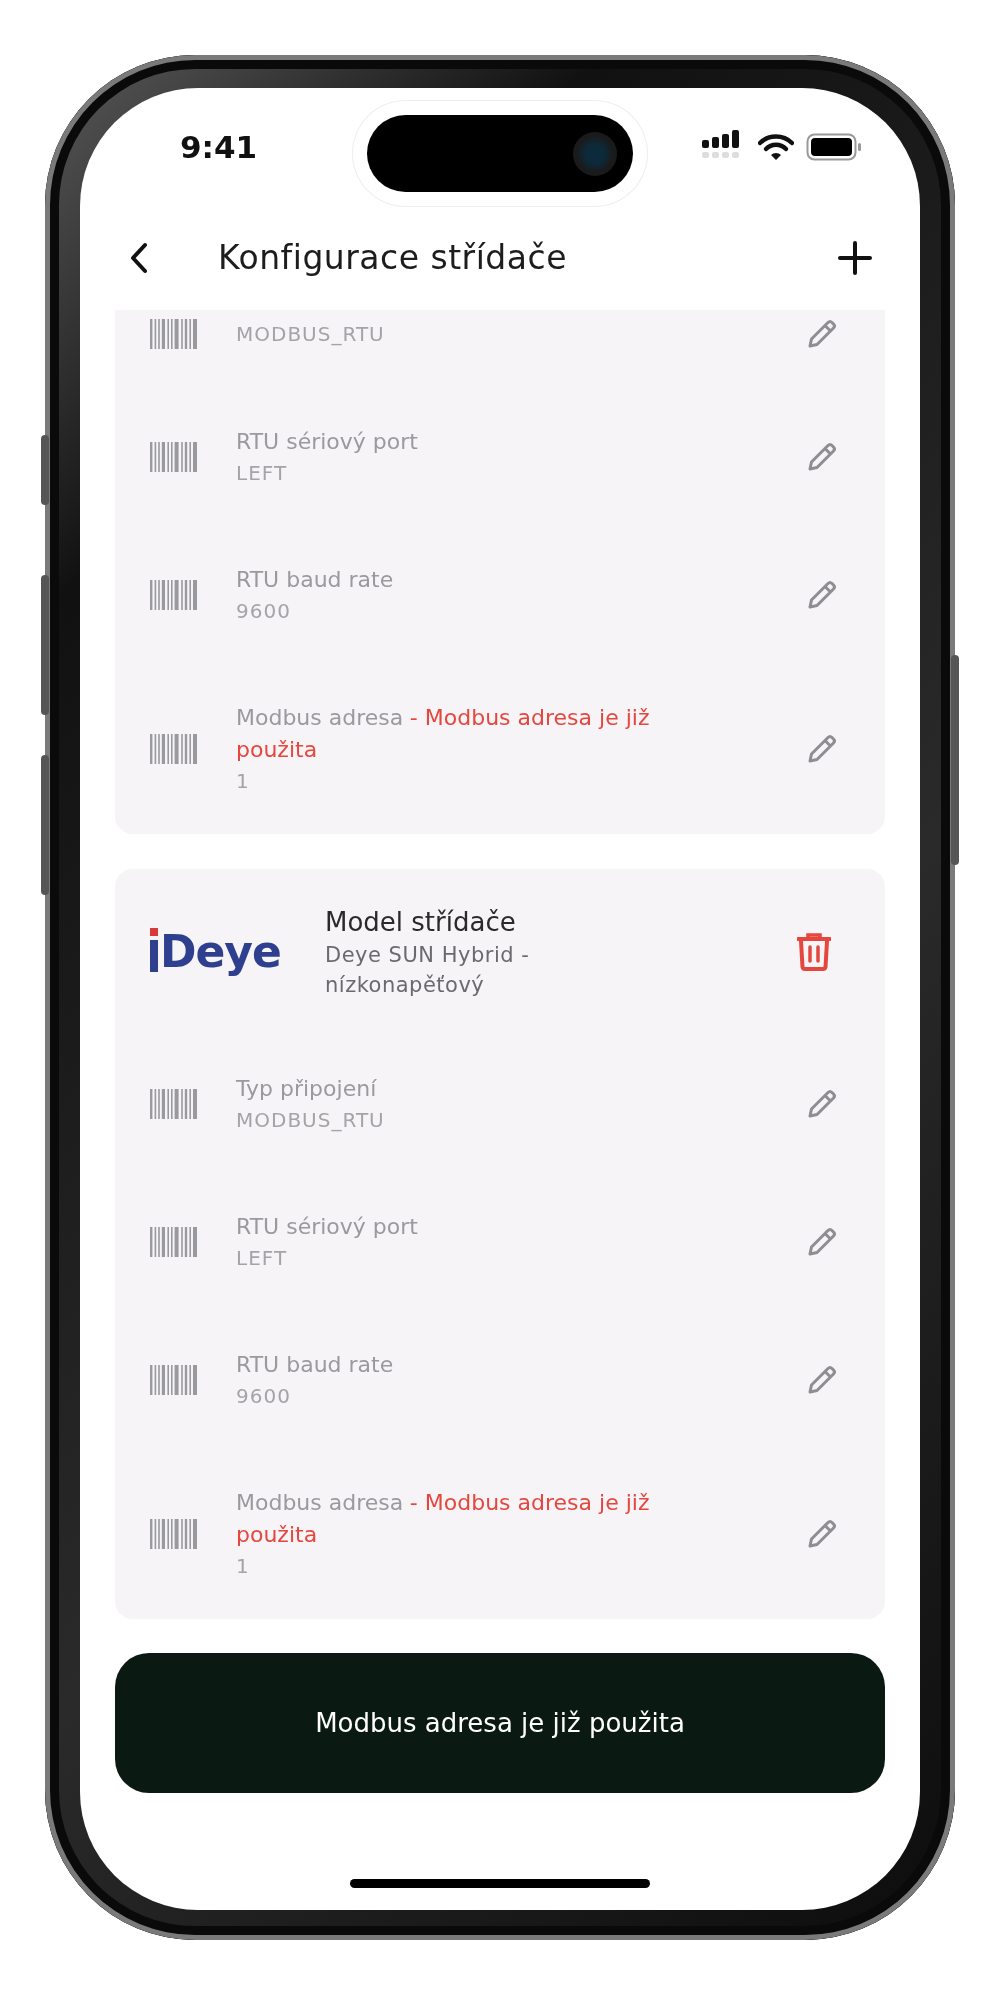 Image resolution: width=1000 pixels, height=2000 pixels. Describe the element at coordinates (834, 146) in the screenshot. I see `battery-icon` at that location.